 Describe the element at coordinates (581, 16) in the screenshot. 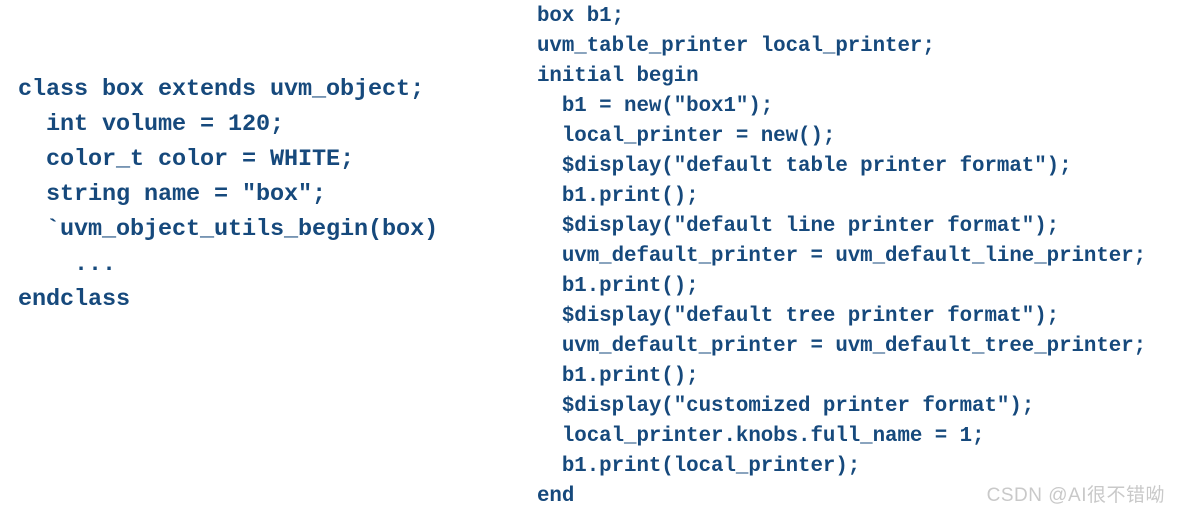

I see `code-line: box b1;` at that location.